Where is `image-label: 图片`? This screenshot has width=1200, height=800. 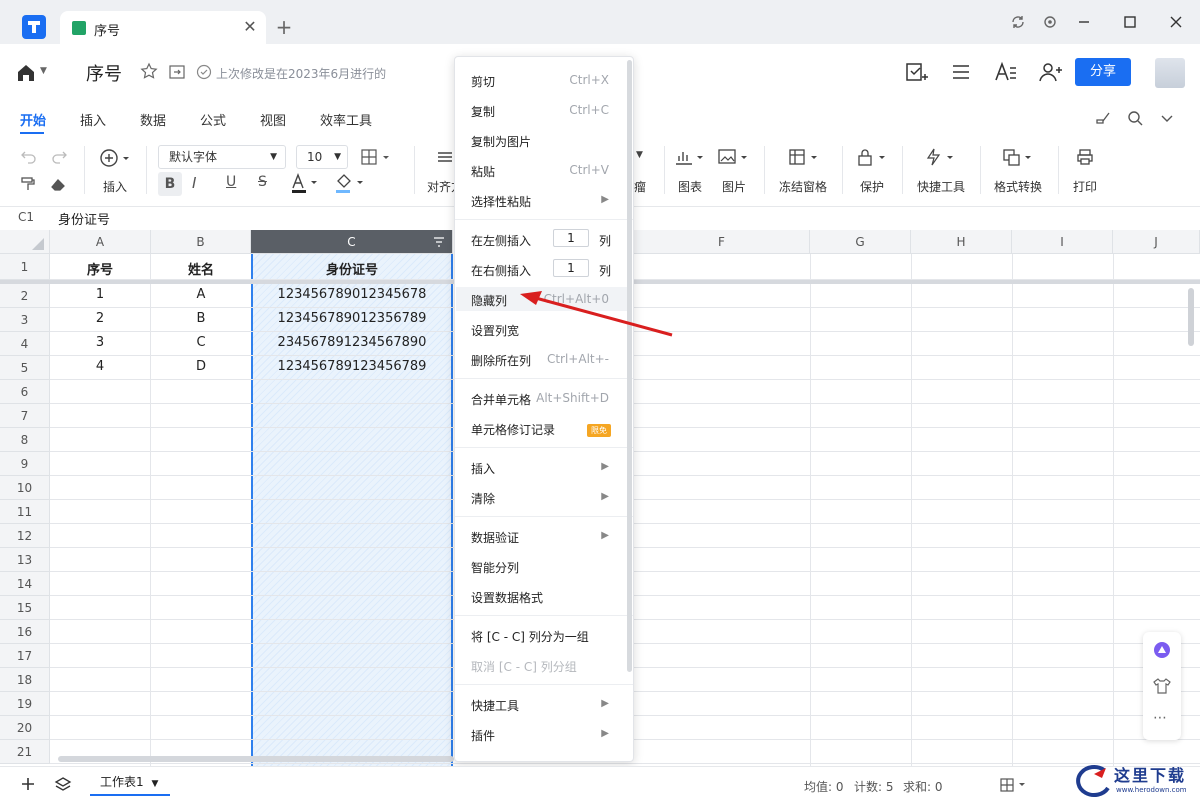 image-label: 图片 is located at coordinates (734, 186).